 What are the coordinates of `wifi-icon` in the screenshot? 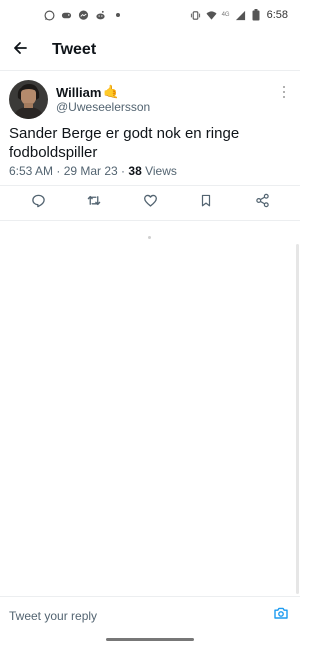 It's located at (211, 15).